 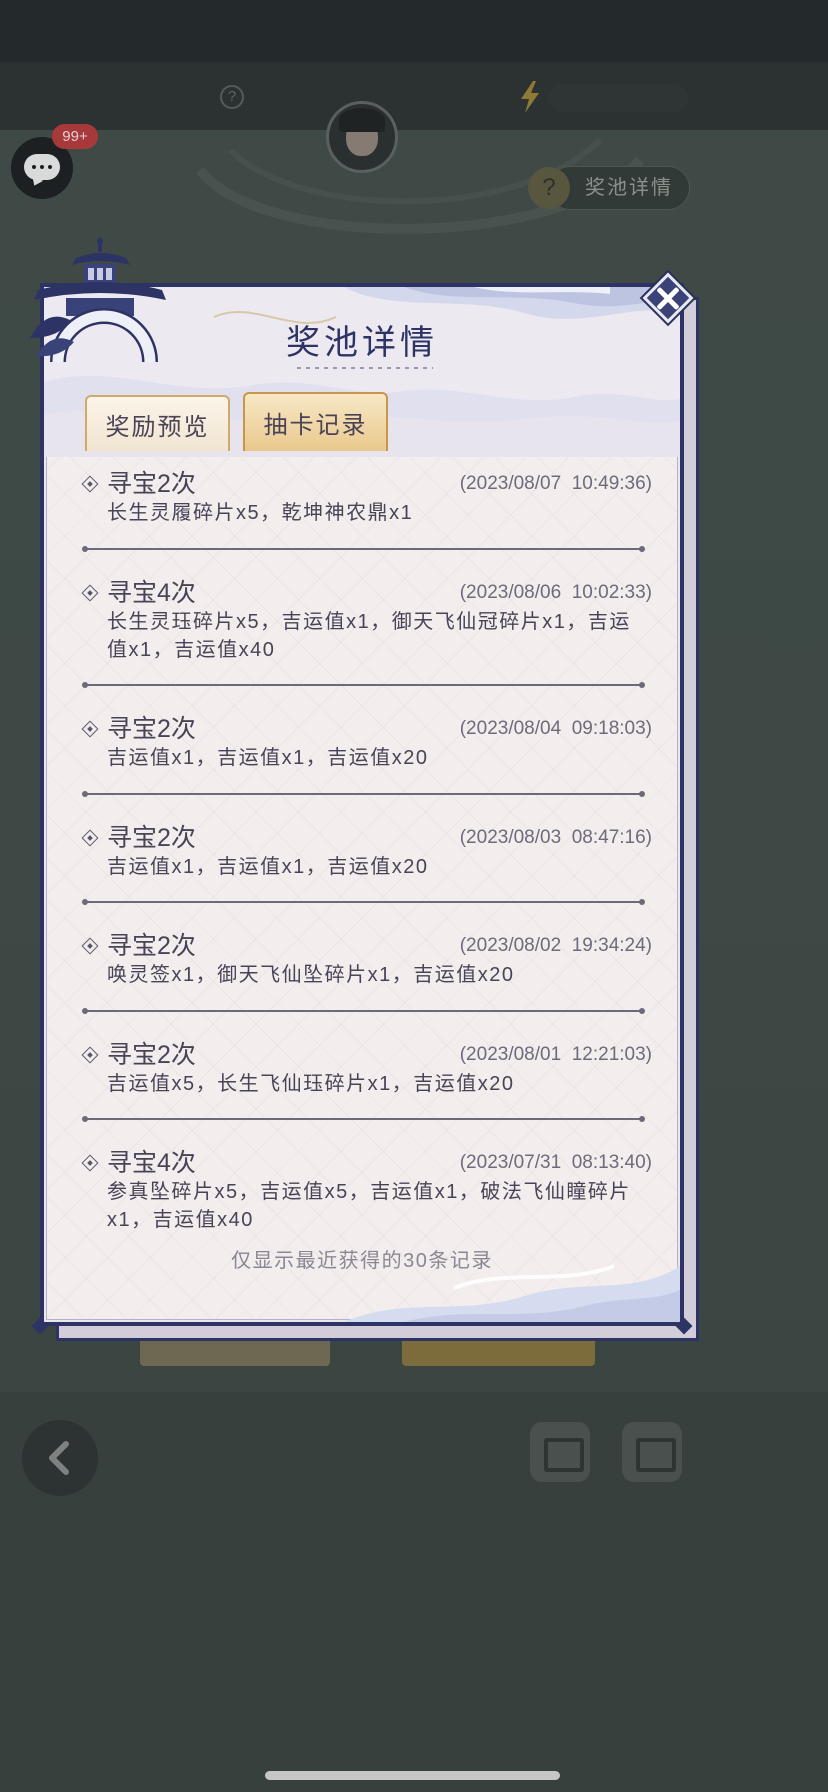 I want to click on pagoda-emblem-icon, so click(x=98, y=300).